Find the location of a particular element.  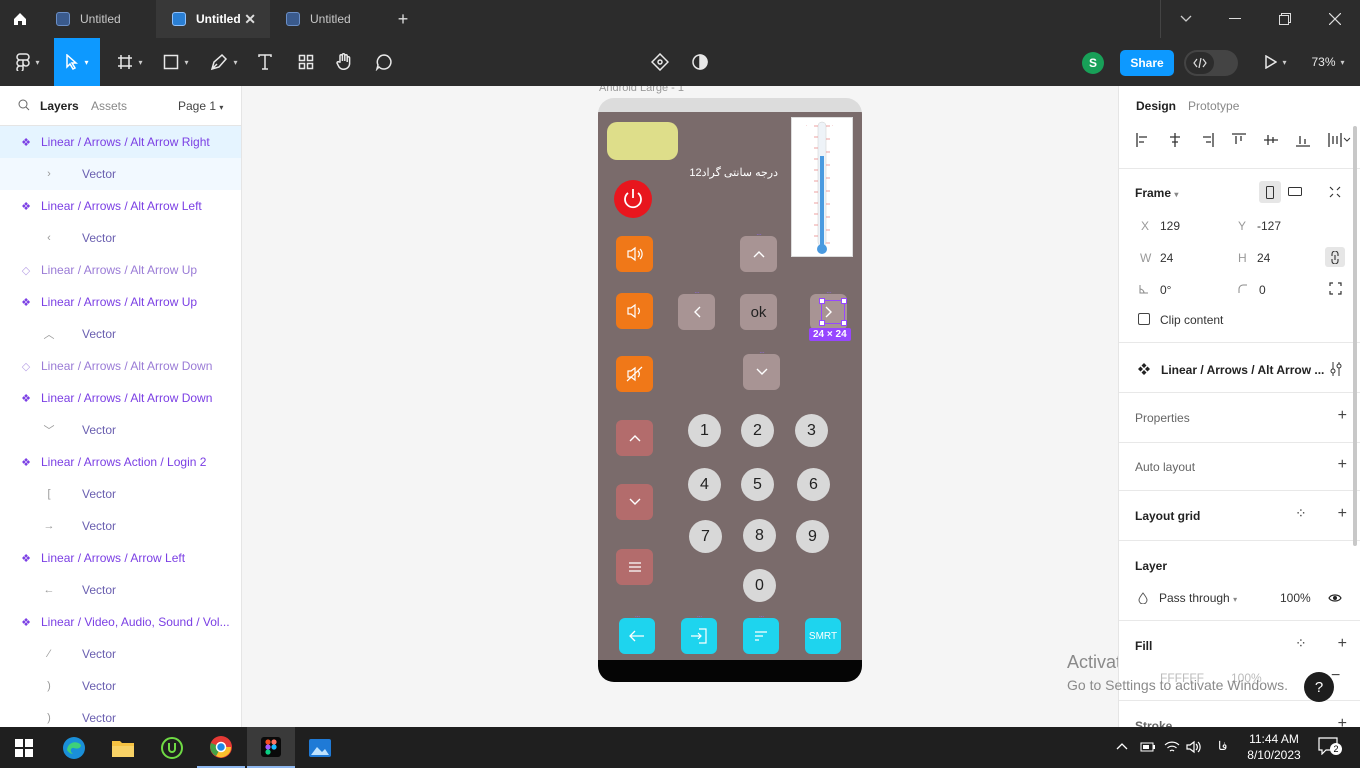

share-button: Share is located at coordinates (1147, 63).